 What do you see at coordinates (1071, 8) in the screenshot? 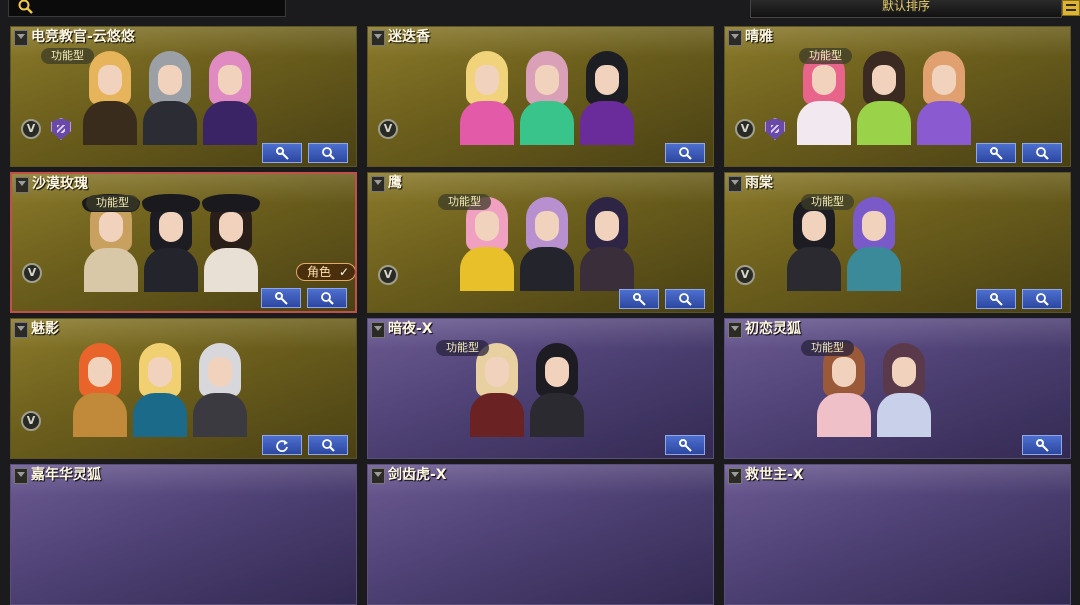
I see `menu-icon` at bounding box center [1071, 8].